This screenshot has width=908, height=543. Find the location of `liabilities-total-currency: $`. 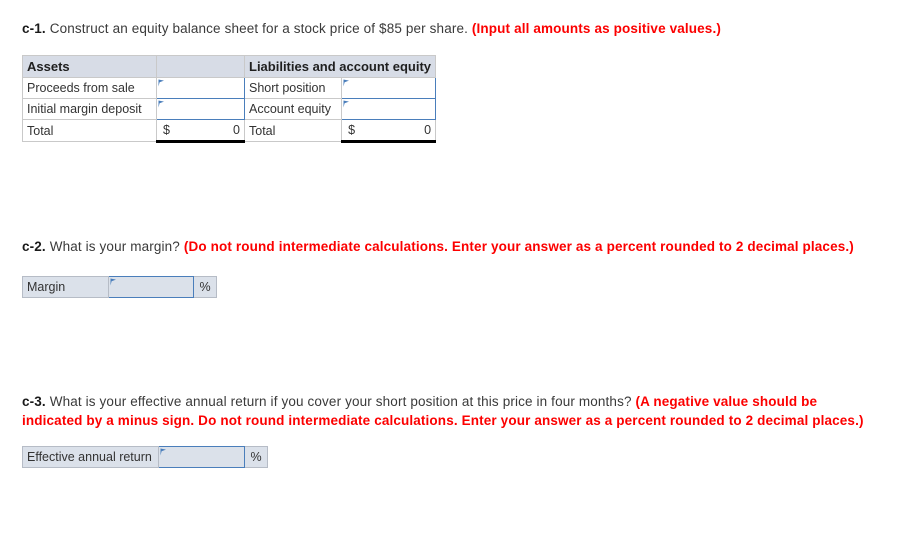

liabilities-total-currency: $ is located at coordinates (352, 130).